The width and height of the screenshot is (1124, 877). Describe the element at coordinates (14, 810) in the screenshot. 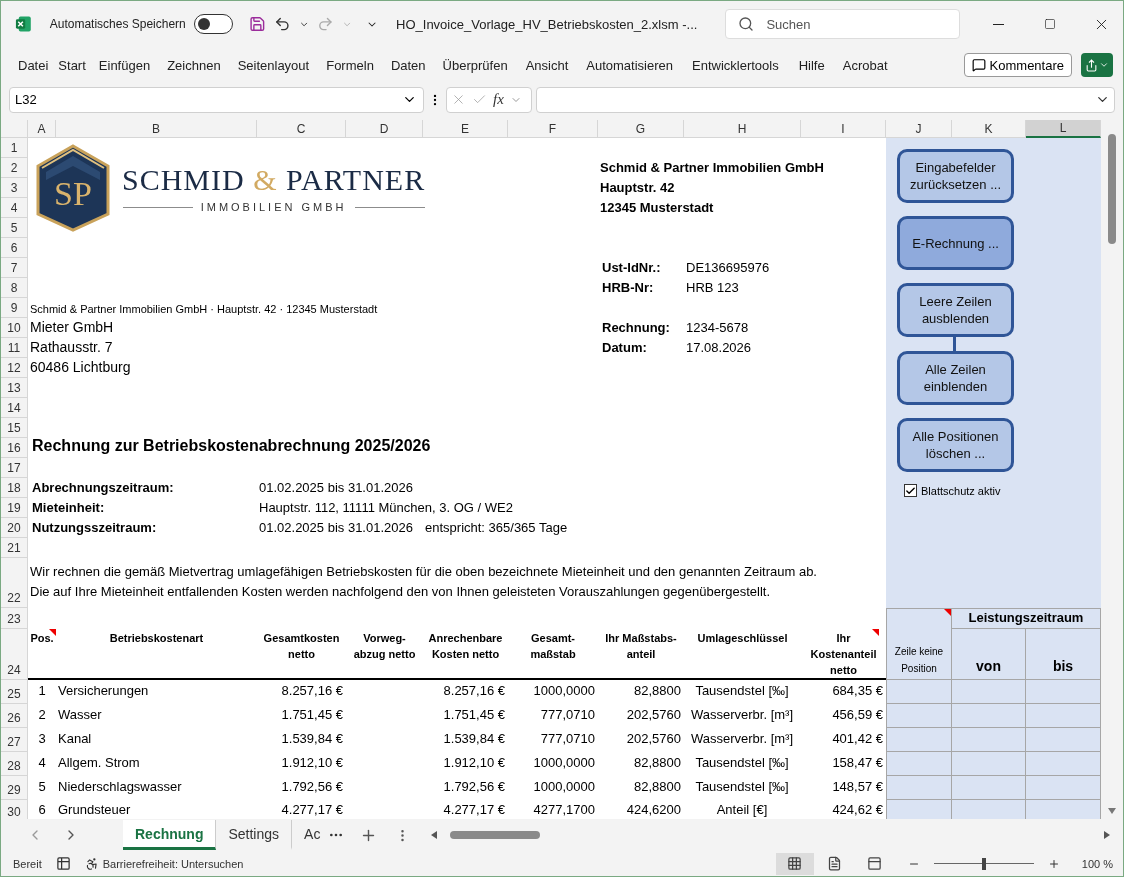

I see `row-header: 30` at that location.